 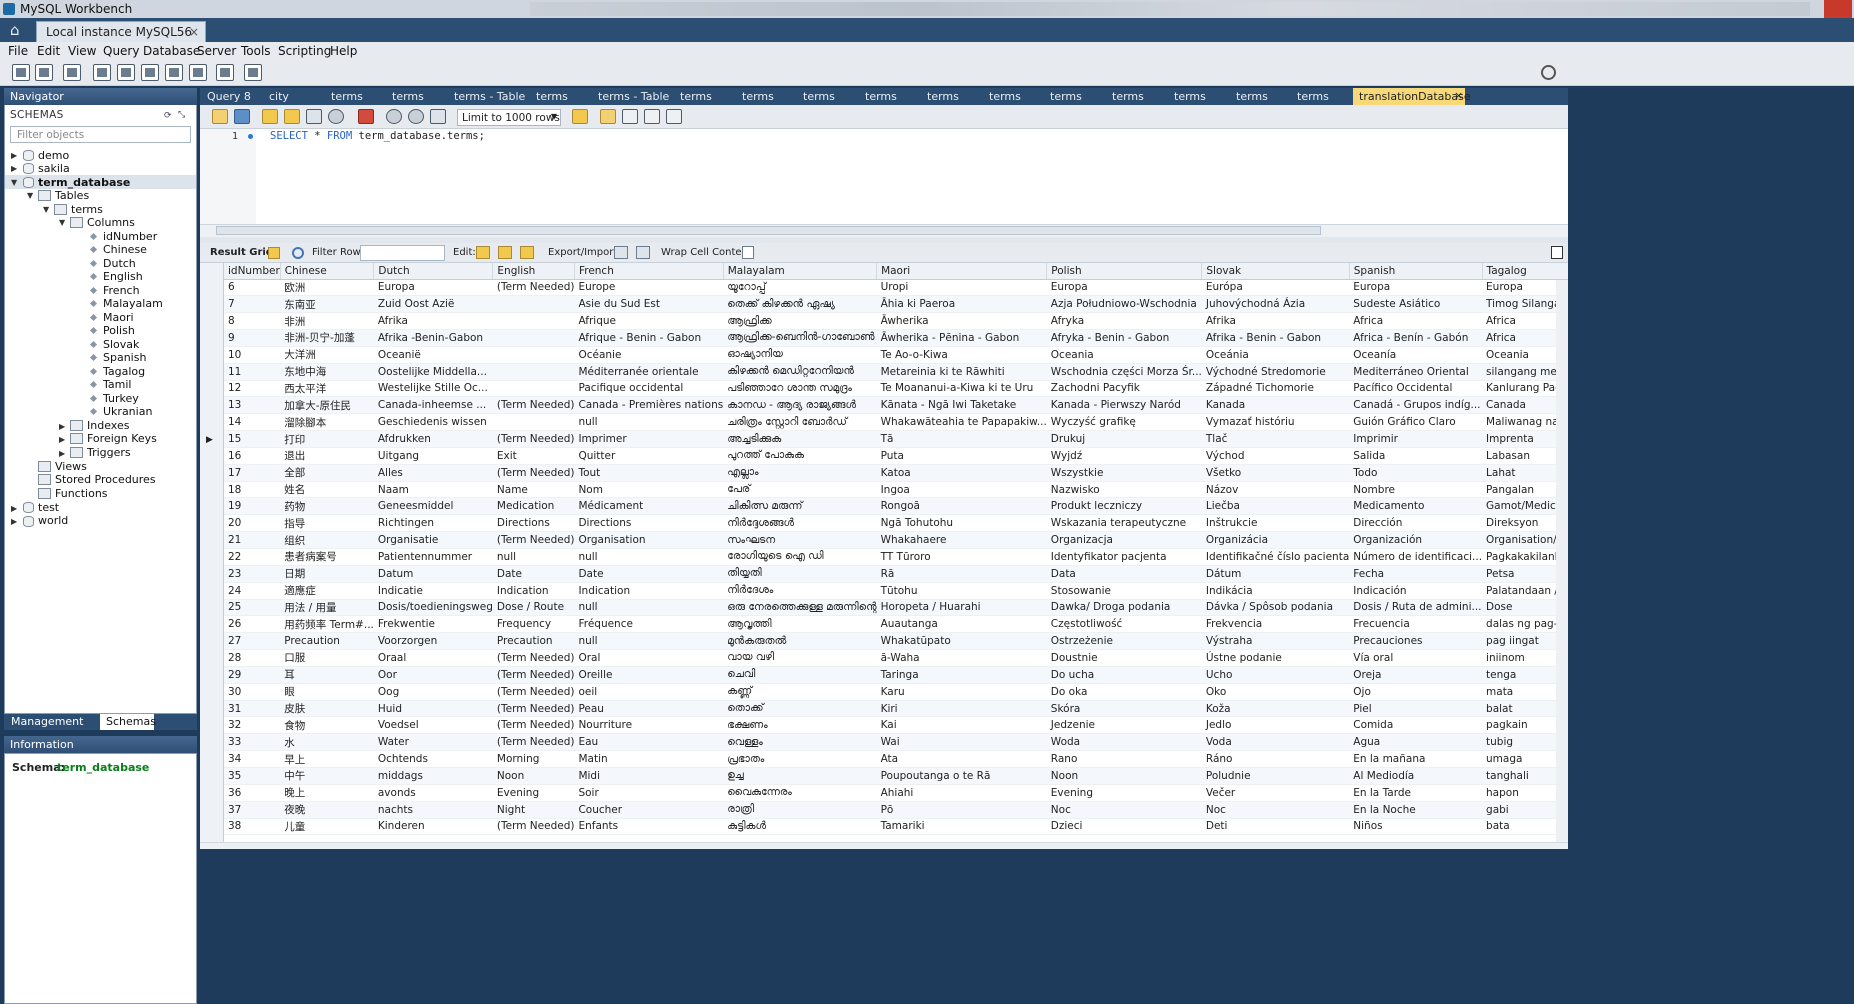 What do you see at coordinates (1124, 506) in the screenshot?
I see `table-cell: Produkt leczniczy` at bounding box center [1124, 506].